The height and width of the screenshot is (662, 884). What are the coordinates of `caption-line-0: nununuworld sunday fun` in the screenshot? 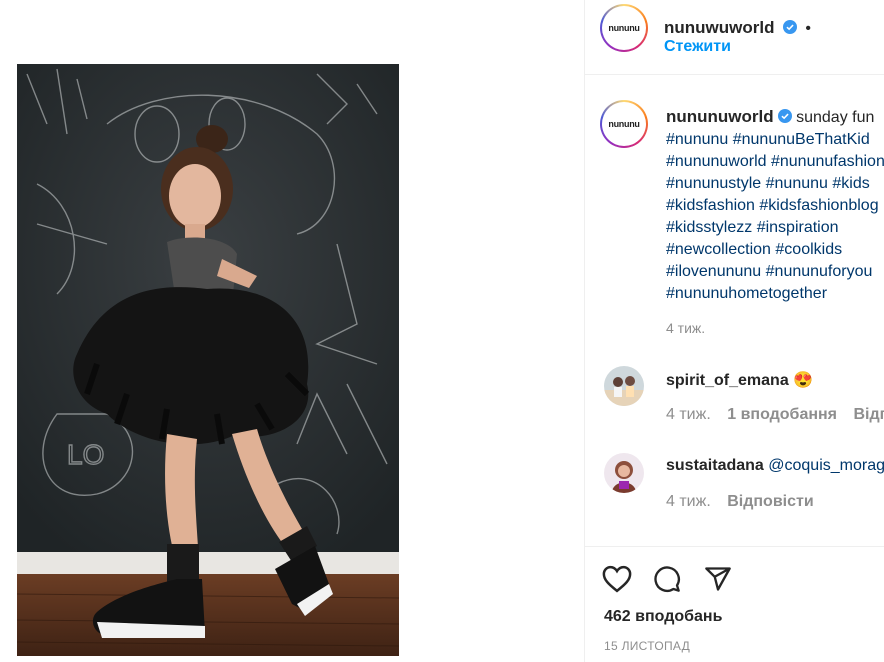 It's located at (775, 117).